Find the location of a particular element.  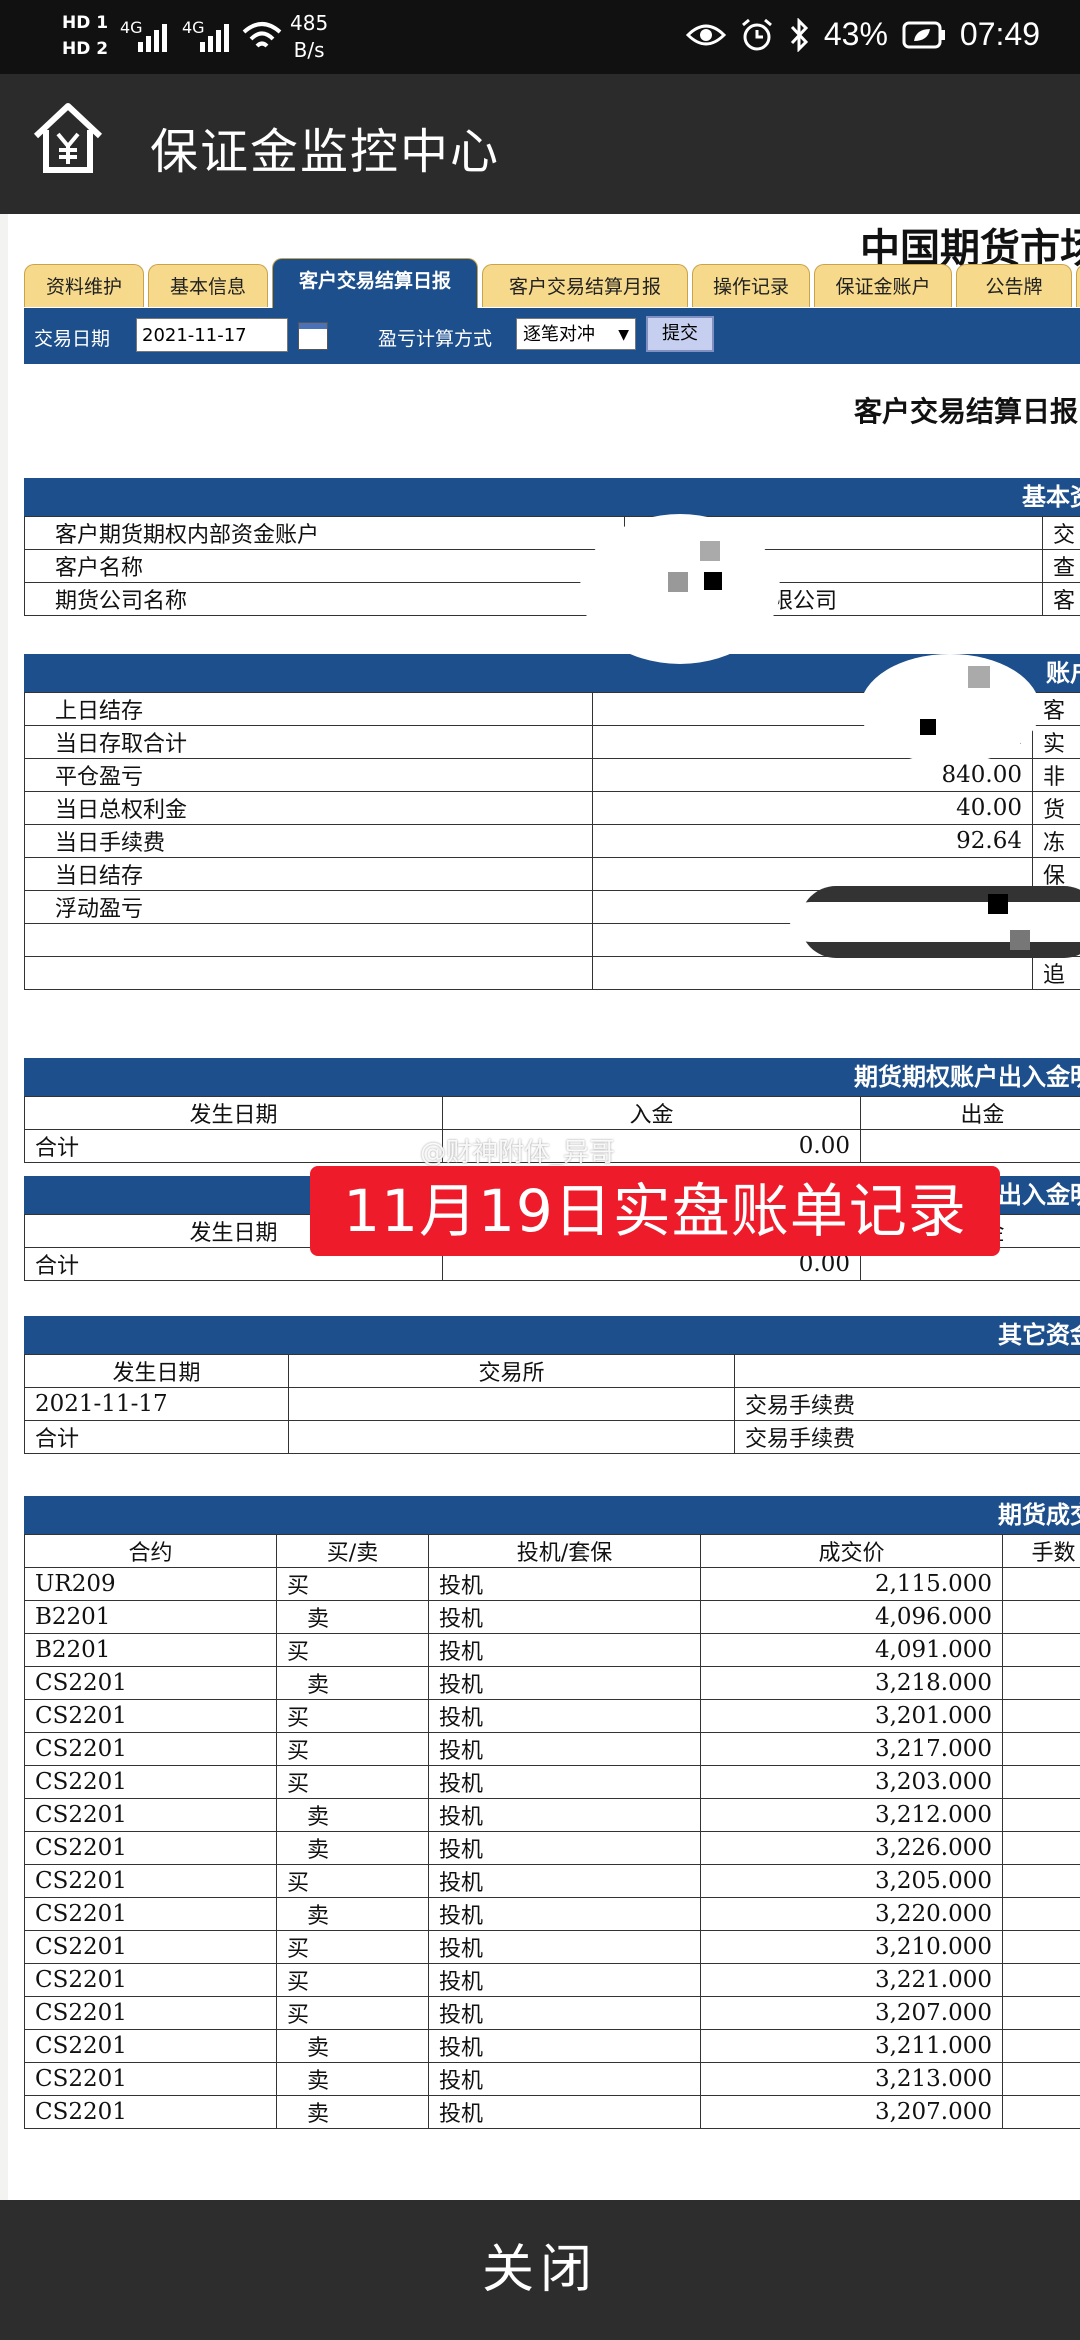

total-label: 合计 is located at coordinates (233, 1146).